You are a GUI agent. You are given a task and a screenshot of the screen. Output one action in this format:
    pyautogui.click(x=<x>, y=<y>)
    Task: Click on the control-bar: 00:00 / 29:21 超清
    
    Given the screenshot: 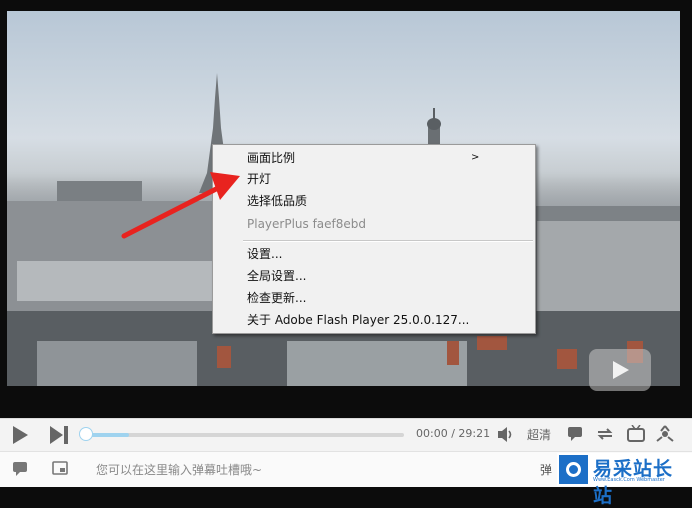 What is the action you would take?
    pyautogui.click(x=346, y=434)
    